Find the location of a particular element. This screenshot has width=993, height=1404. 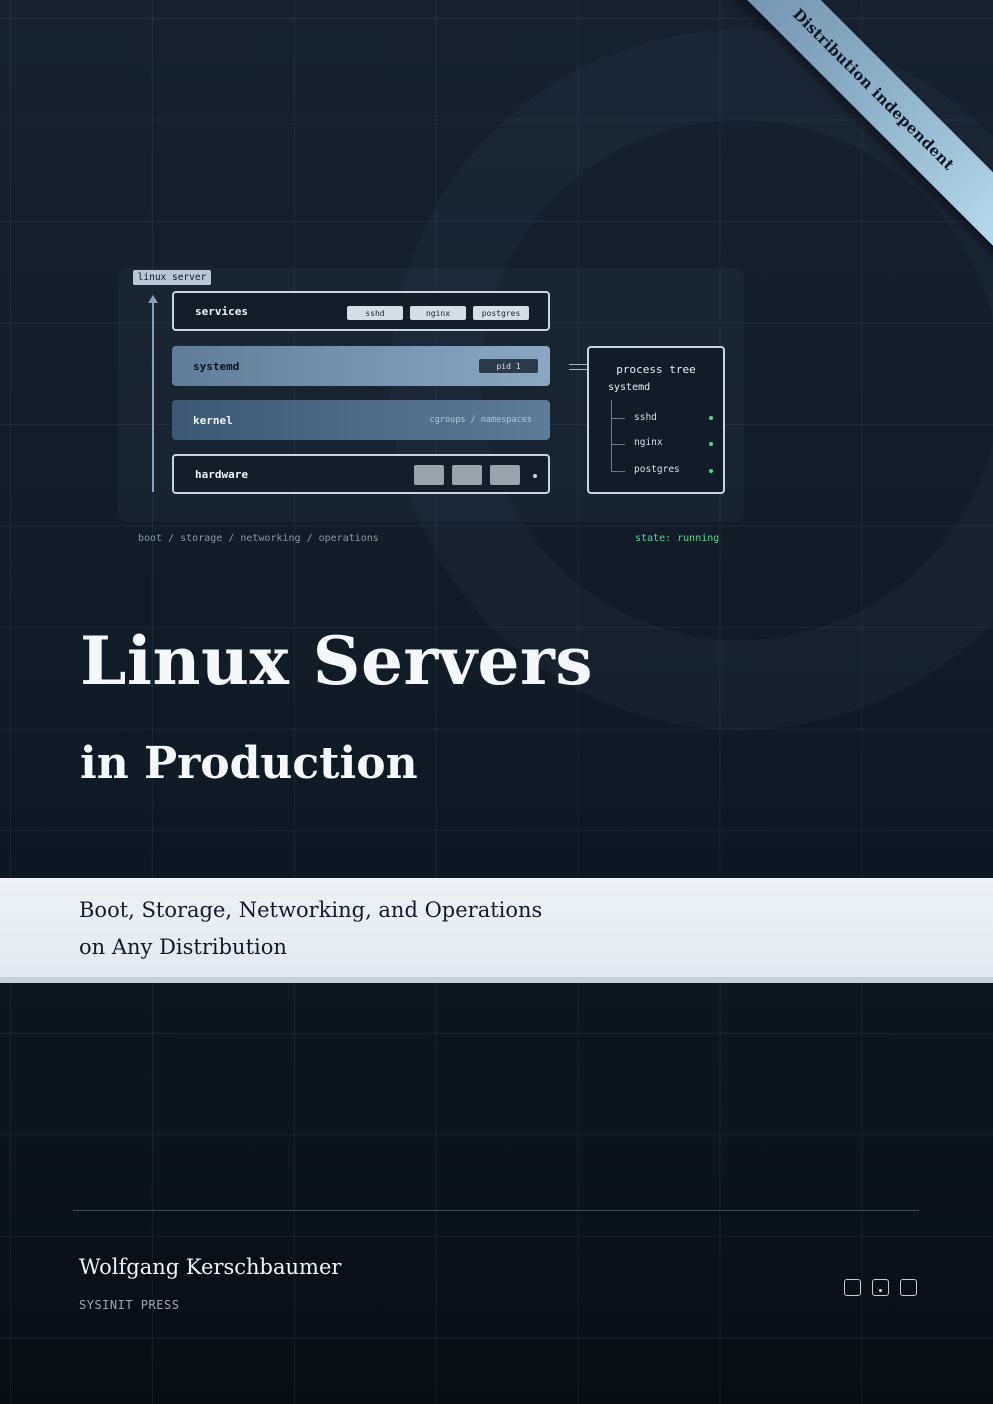

logo-dot-icon is located at coordinates (880, 1290).